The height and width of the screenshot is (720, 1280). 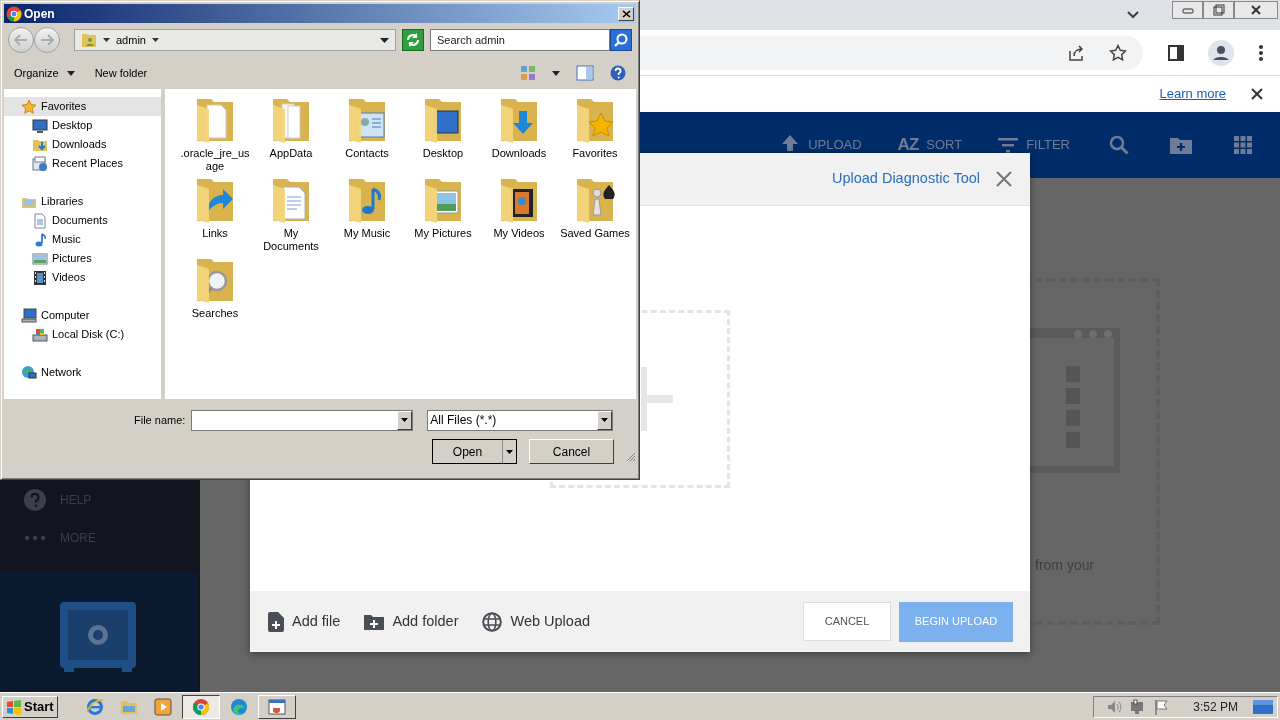 What do you see at coordinates (82, 220) in the screenshot?
I see `nav-item: Documents` at bounding box center [82, 220].